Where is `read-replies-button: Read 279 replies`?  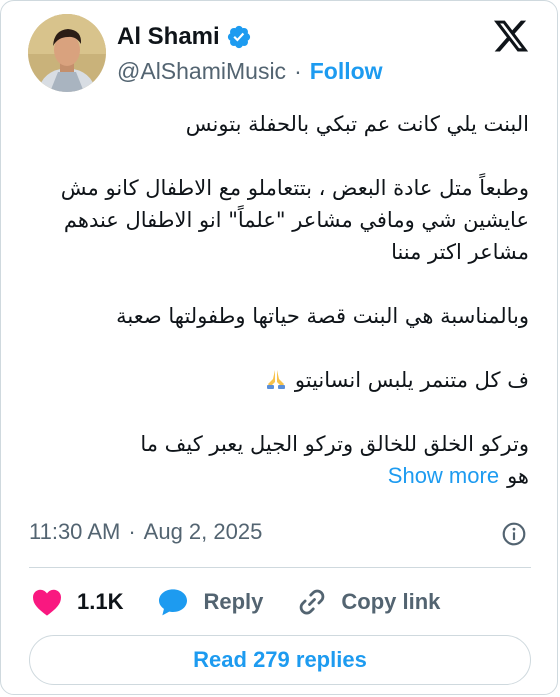 read-replies-button: Read 279 replies is located at coordinates (280, 660).